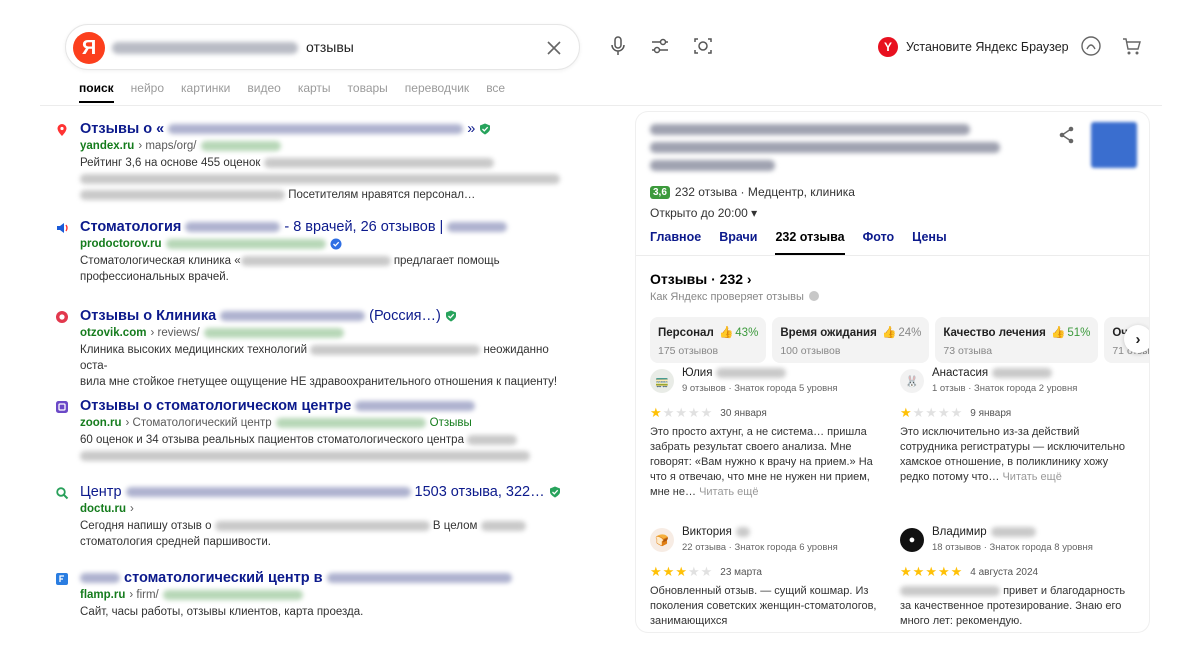 The width and height of the screenshot is (1200, 662). Describe the element at coordinates (1017, 340) in the screenshot. I see `aspect-chip: Качество лечения 👍 51% 73 отзыва` at that location.